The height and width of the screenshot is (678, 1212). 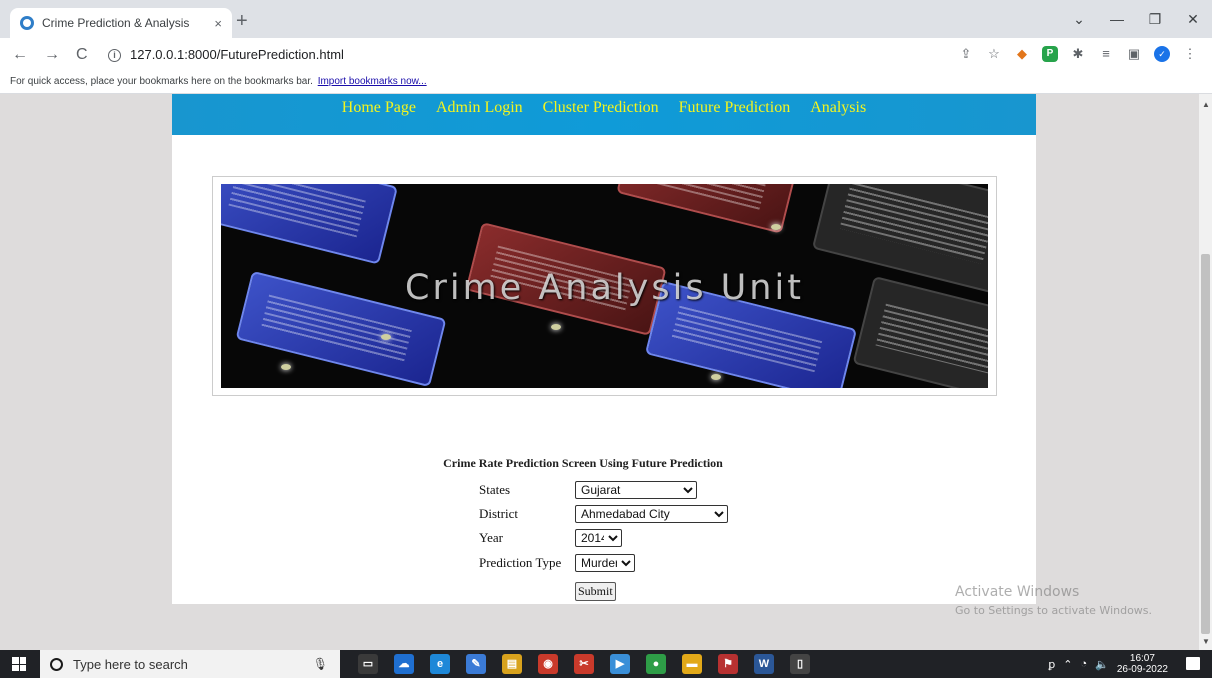 I want to click on district-label: District, so click(x=498, y=513).